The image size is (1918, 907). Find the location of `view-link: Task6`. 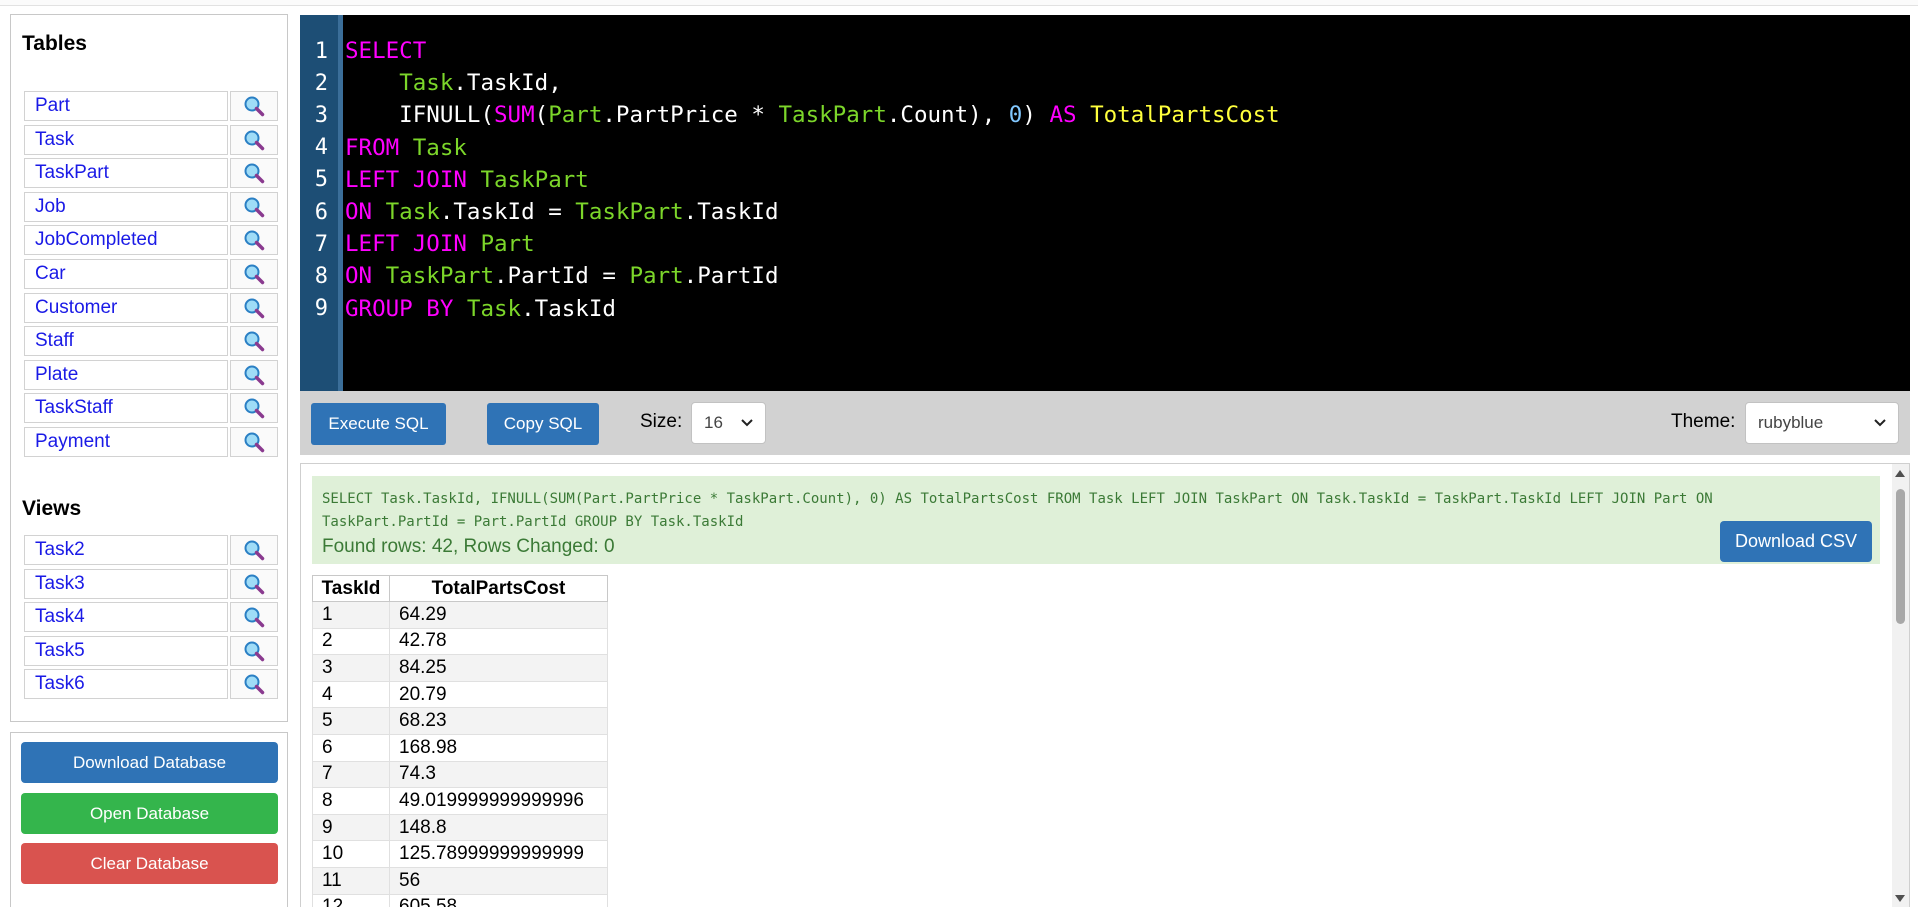

view-link: Task6 is located at coordinates (126, 684).